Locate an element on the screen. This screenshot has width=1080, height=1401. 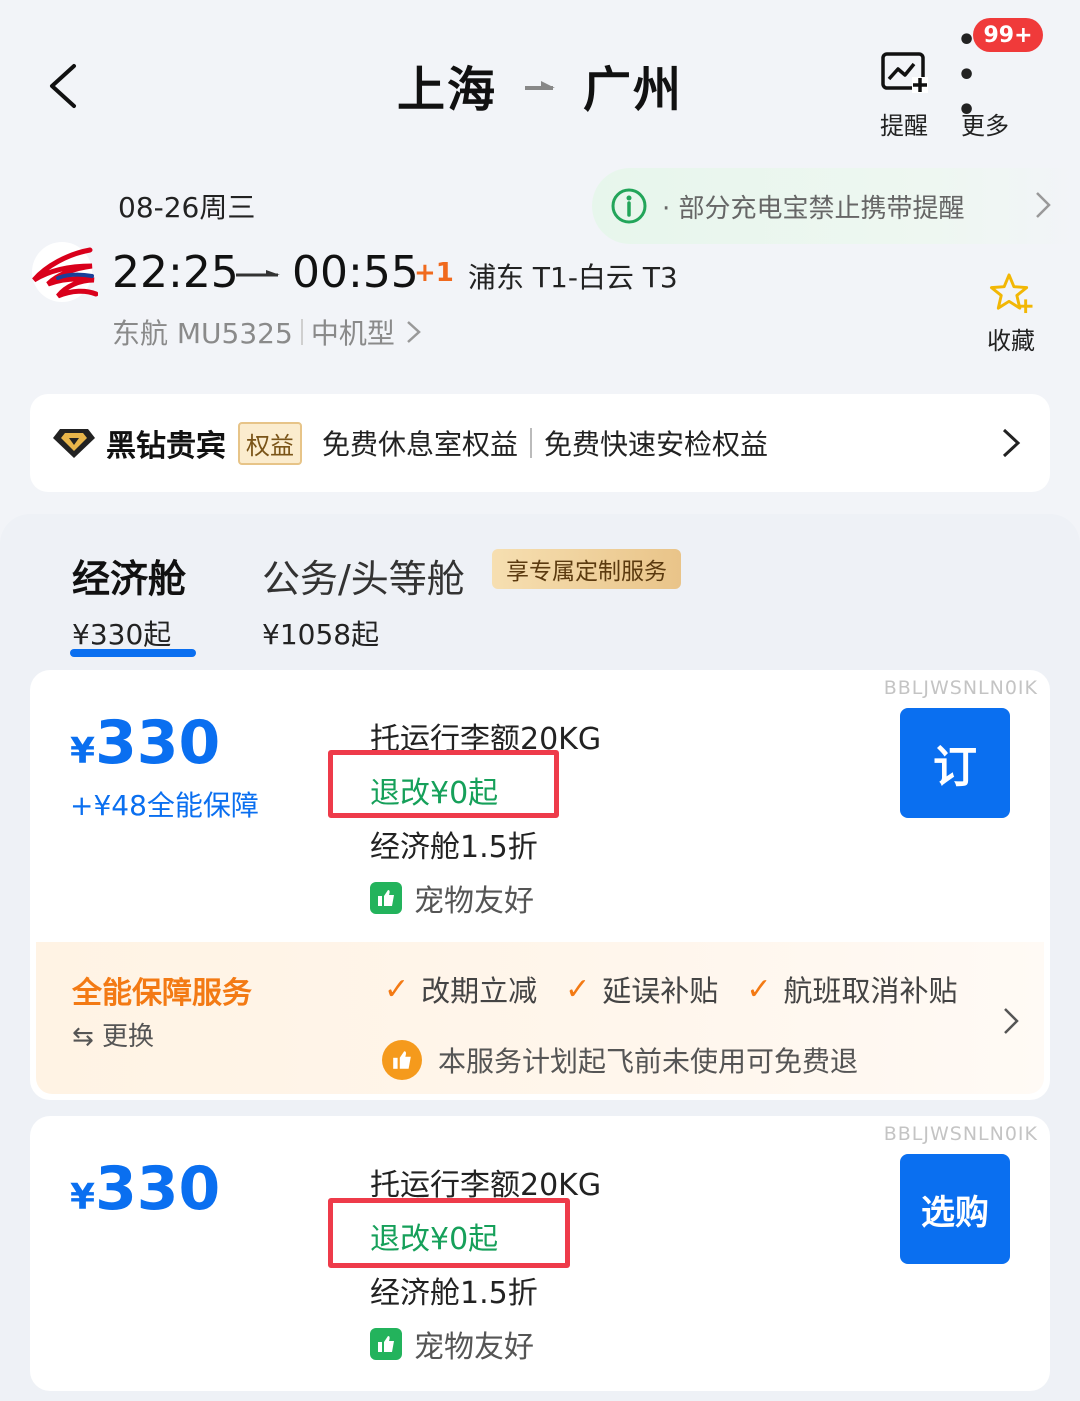
departure-time: 22:25 is located at coordinates (175, 272).